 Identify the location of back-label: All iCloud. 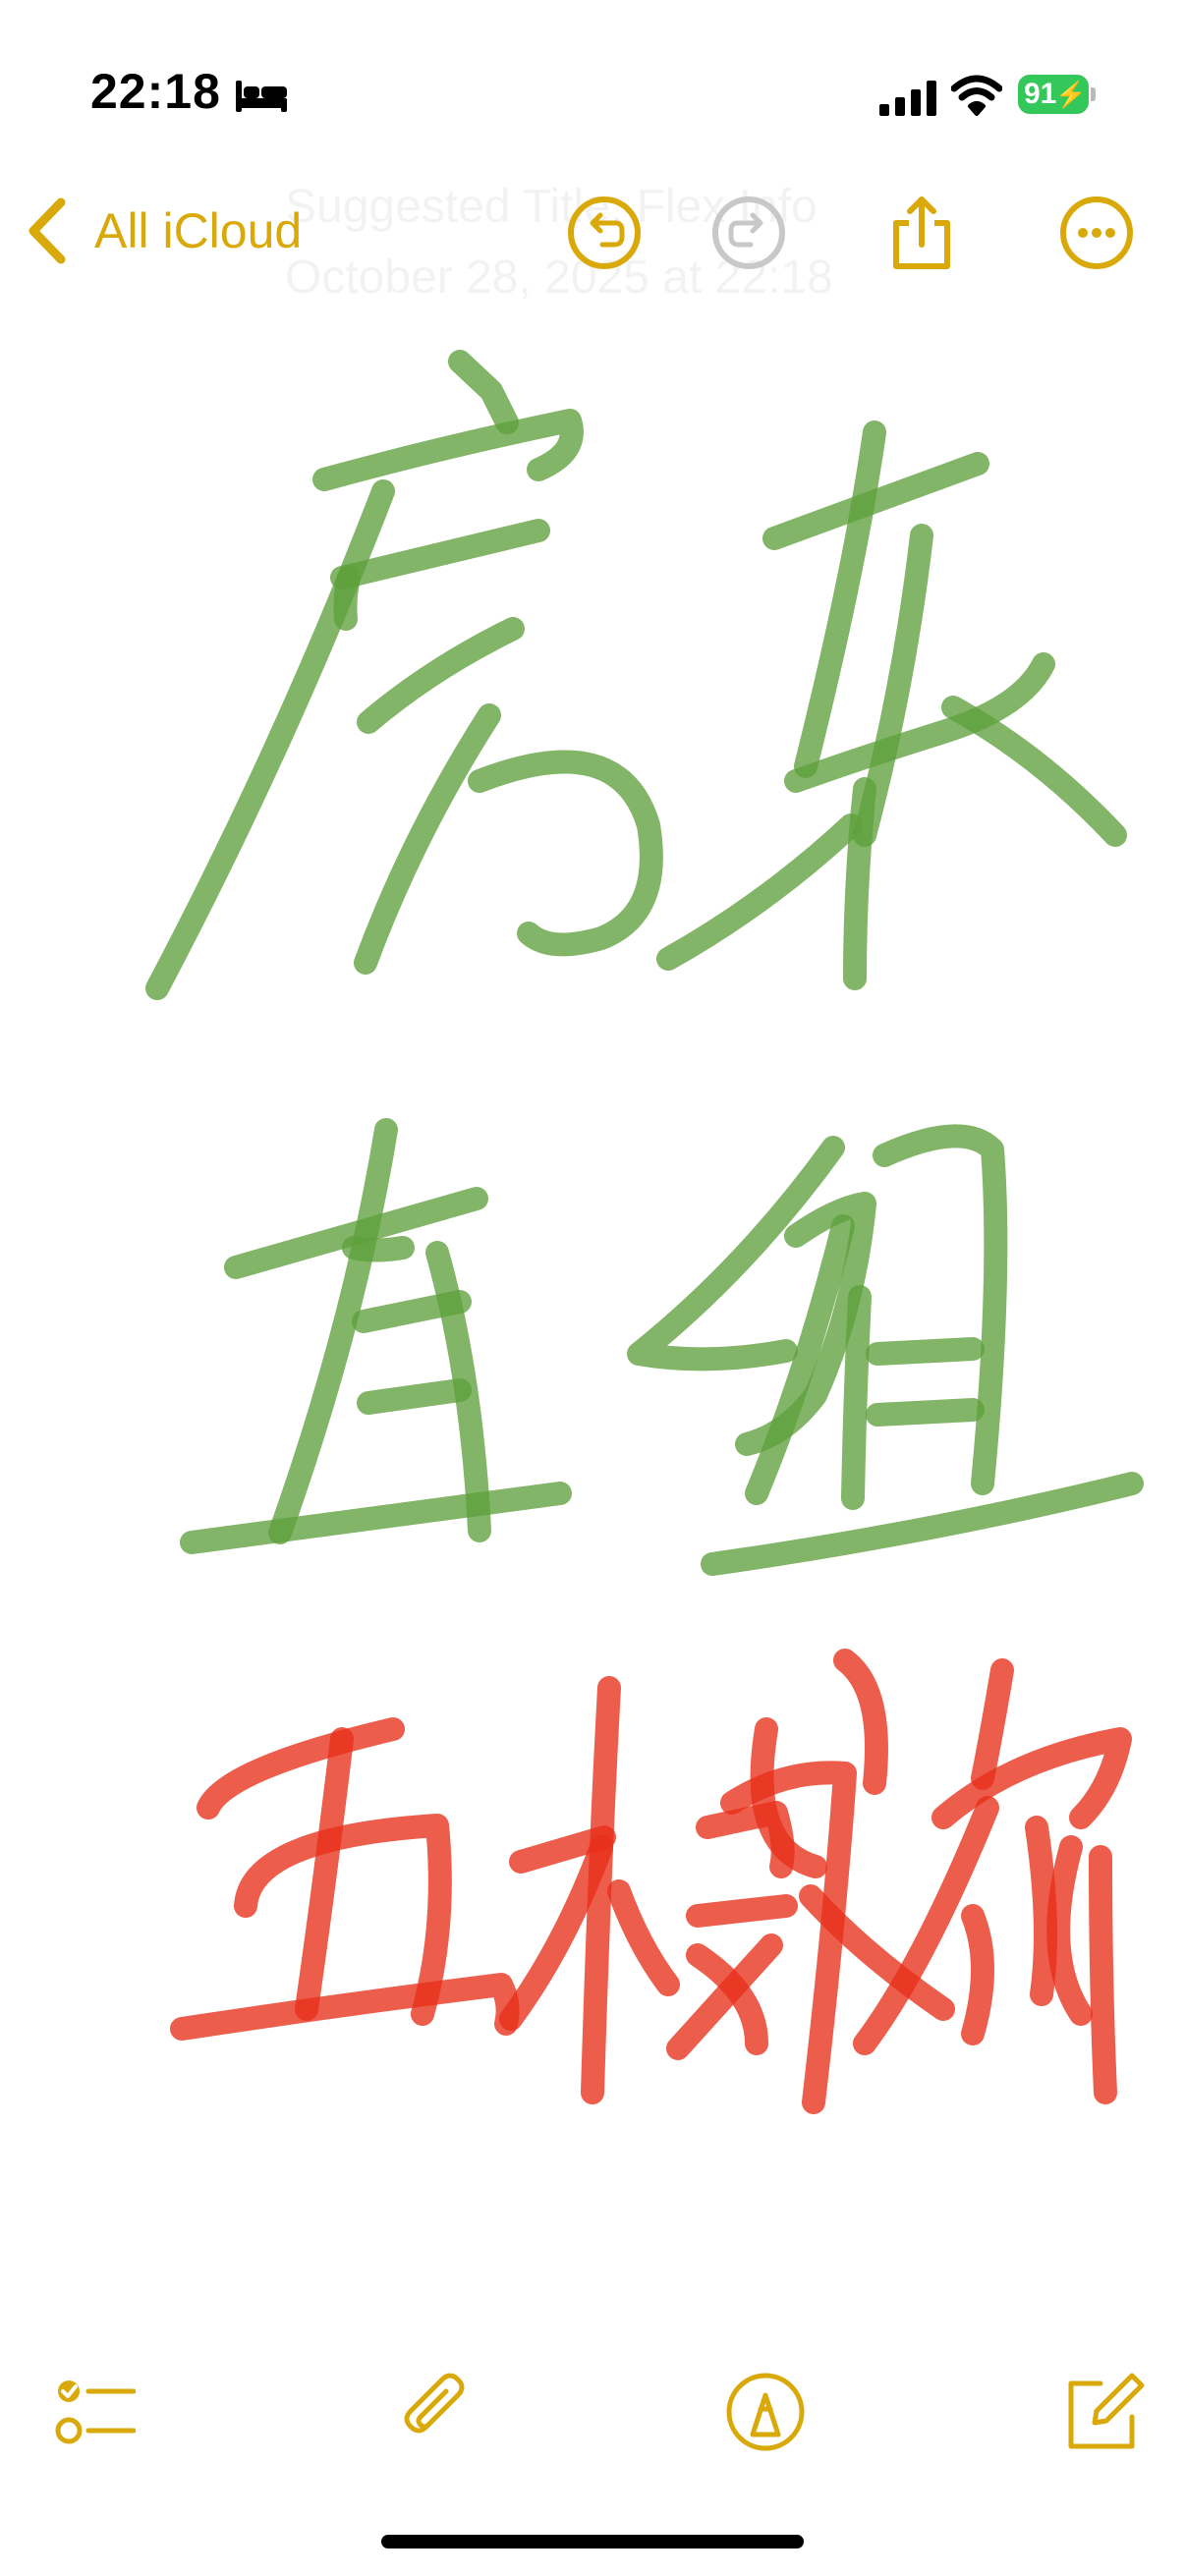
(199, 230).